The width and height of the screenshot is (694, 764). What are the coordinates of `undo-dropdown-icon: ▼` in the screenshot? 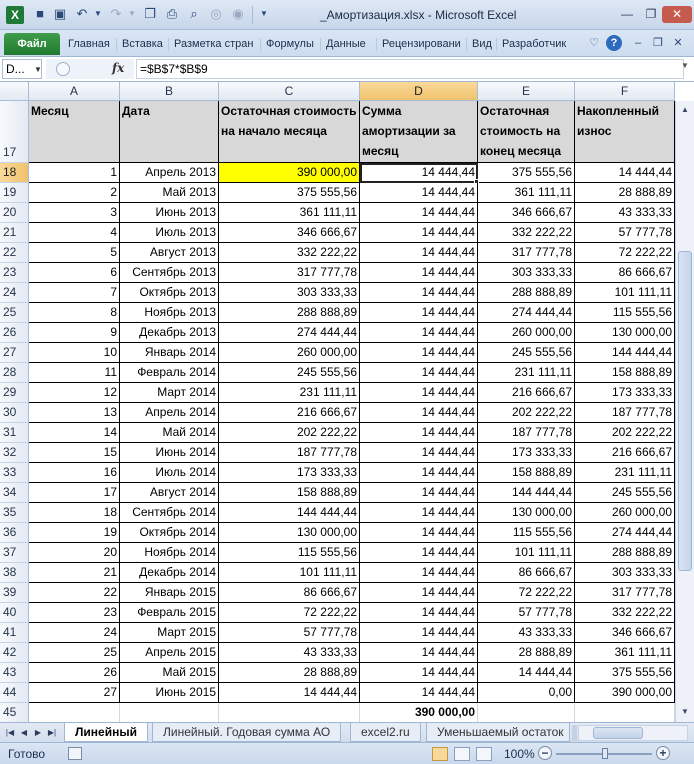 It's located at (98, 14).